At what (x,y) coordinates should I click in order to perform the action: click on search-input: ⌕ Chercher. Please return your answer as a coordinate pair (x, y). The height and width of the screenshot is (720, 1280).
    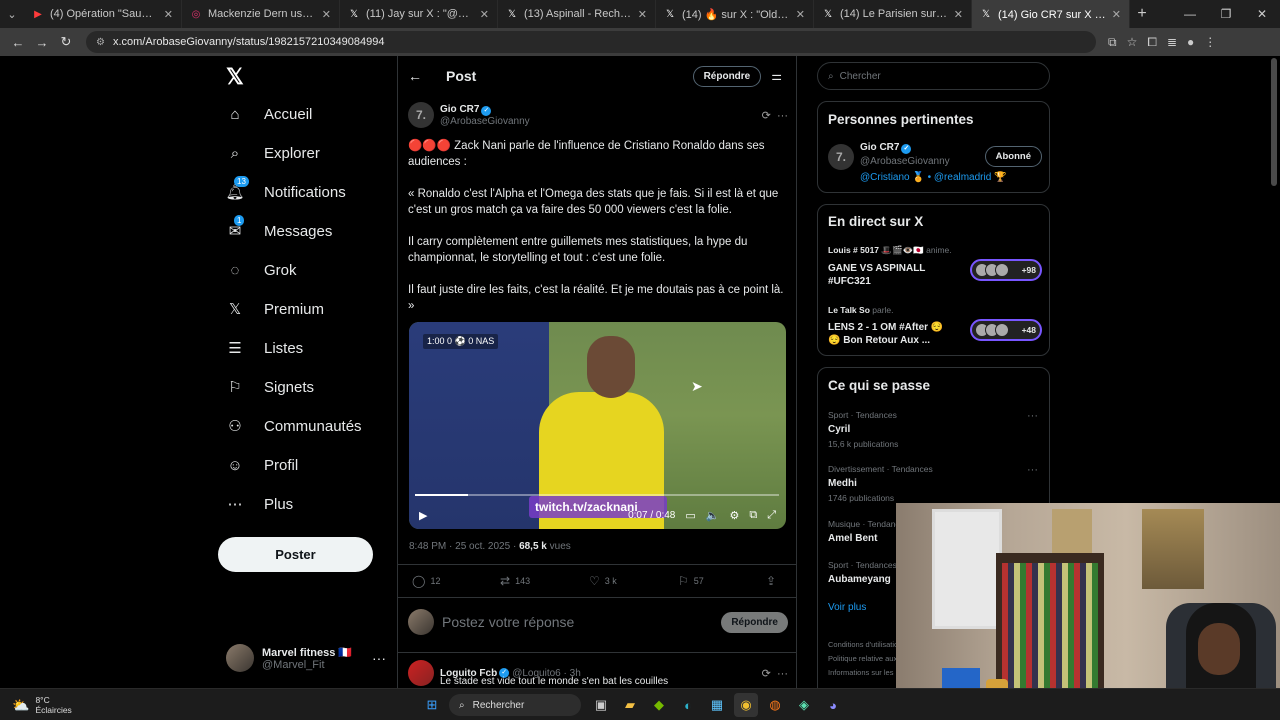
    Looking at the image, I should click on (933, 76).